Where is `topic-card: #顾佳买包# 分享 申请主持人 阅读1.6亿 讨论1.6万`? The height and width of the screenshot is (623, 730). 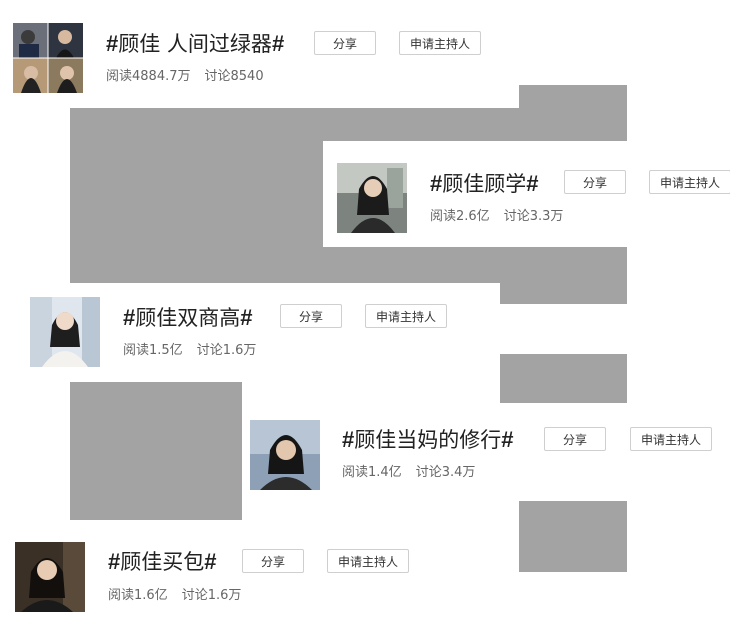 topic-card: #顾佳买包# 分享 申请主持人 阅读1.6亿 讨论1.6万 is located at coordinates (259, 571).